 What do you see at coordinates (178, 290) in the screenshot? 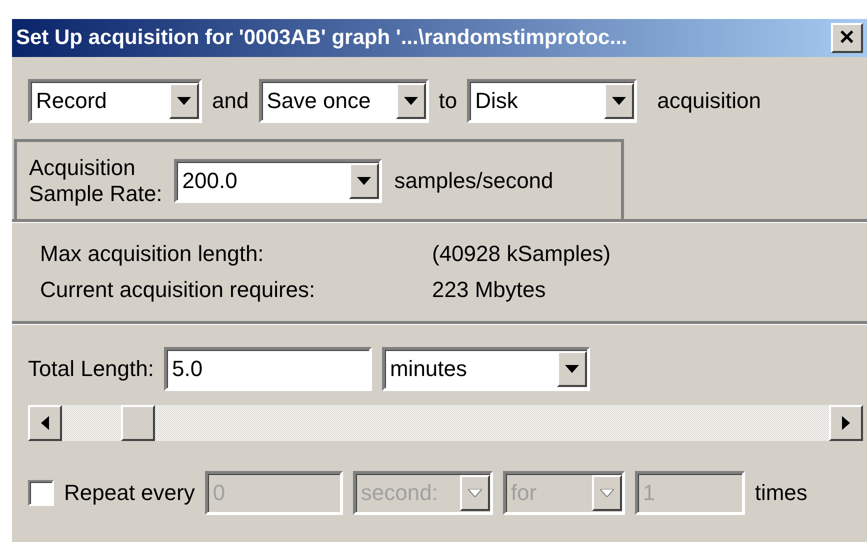
I see `info-label: Current acquisition requires:` at bounding box center [178, 290].